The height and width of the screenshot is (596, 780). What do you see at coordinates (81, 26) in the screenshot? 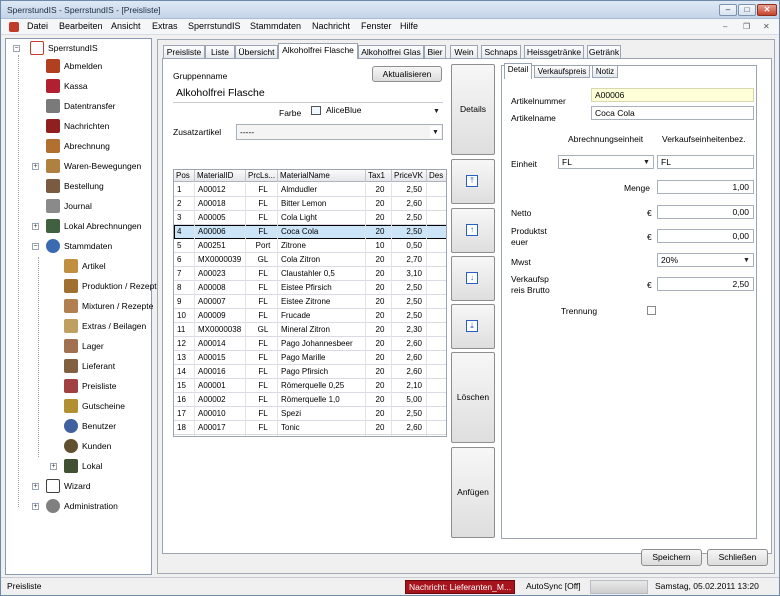
I see `menu-bearbeiten: Bearbeiten` at bounding box center [81, 26].